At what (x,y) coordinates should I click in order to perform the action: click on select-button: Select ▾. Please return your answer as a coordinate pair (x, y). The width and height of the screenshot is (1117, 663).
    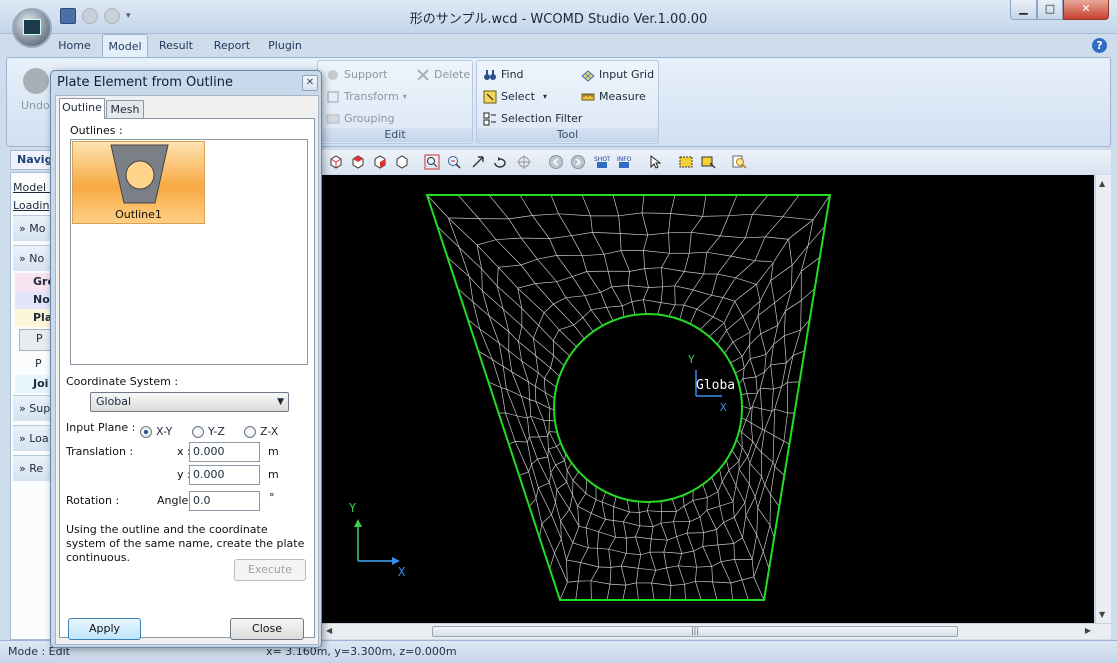
    Looking at the image, I should click on (515, 97).